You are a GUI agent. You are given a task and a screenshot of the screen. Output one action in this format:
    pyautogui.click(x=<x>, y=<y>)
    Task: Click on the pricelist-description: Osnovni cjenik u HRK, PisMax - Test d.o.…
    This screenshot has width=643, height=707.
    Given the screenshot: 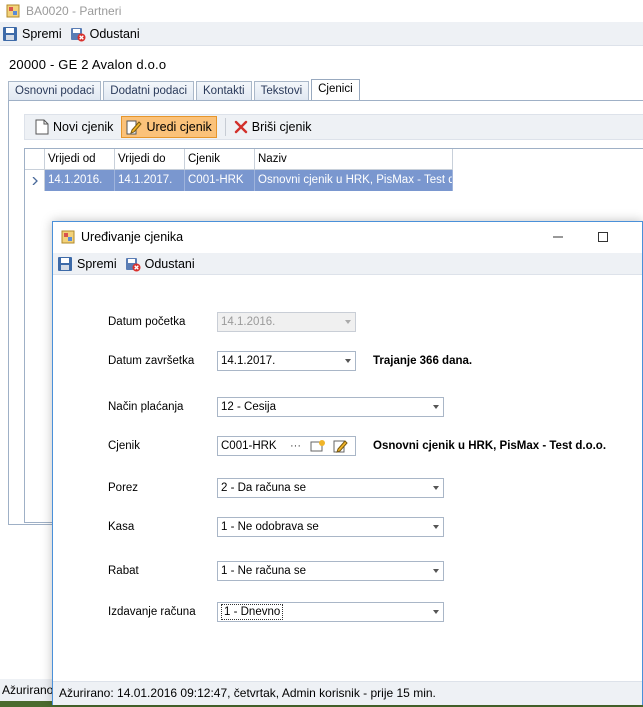 What is the action you would take?
    pyautogui.click(x=490, y=446)
    